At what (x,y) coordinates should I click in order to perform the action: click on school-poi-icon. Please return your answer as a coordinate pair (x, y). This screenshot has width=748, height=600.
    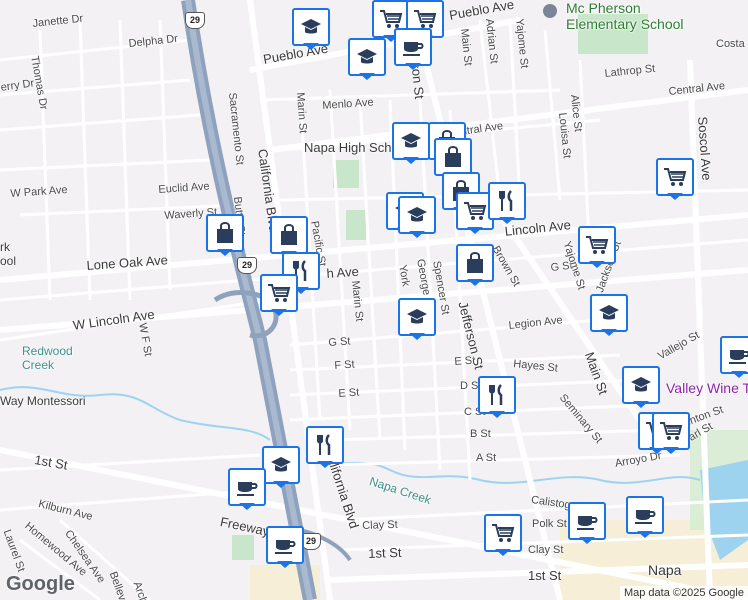
    Looking at the image, I should click on (550, 11).